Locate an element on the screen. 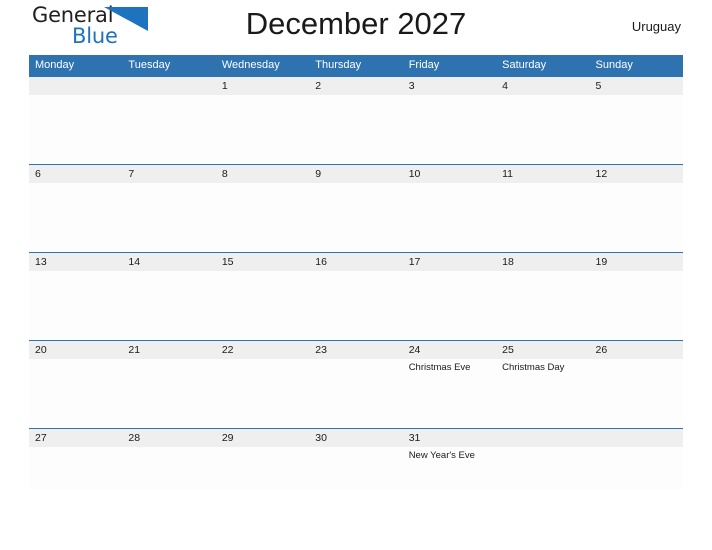 The image size is (712, 550). event-label-new-years-eve: New Year's Eve is located at coordinates (441, 455).